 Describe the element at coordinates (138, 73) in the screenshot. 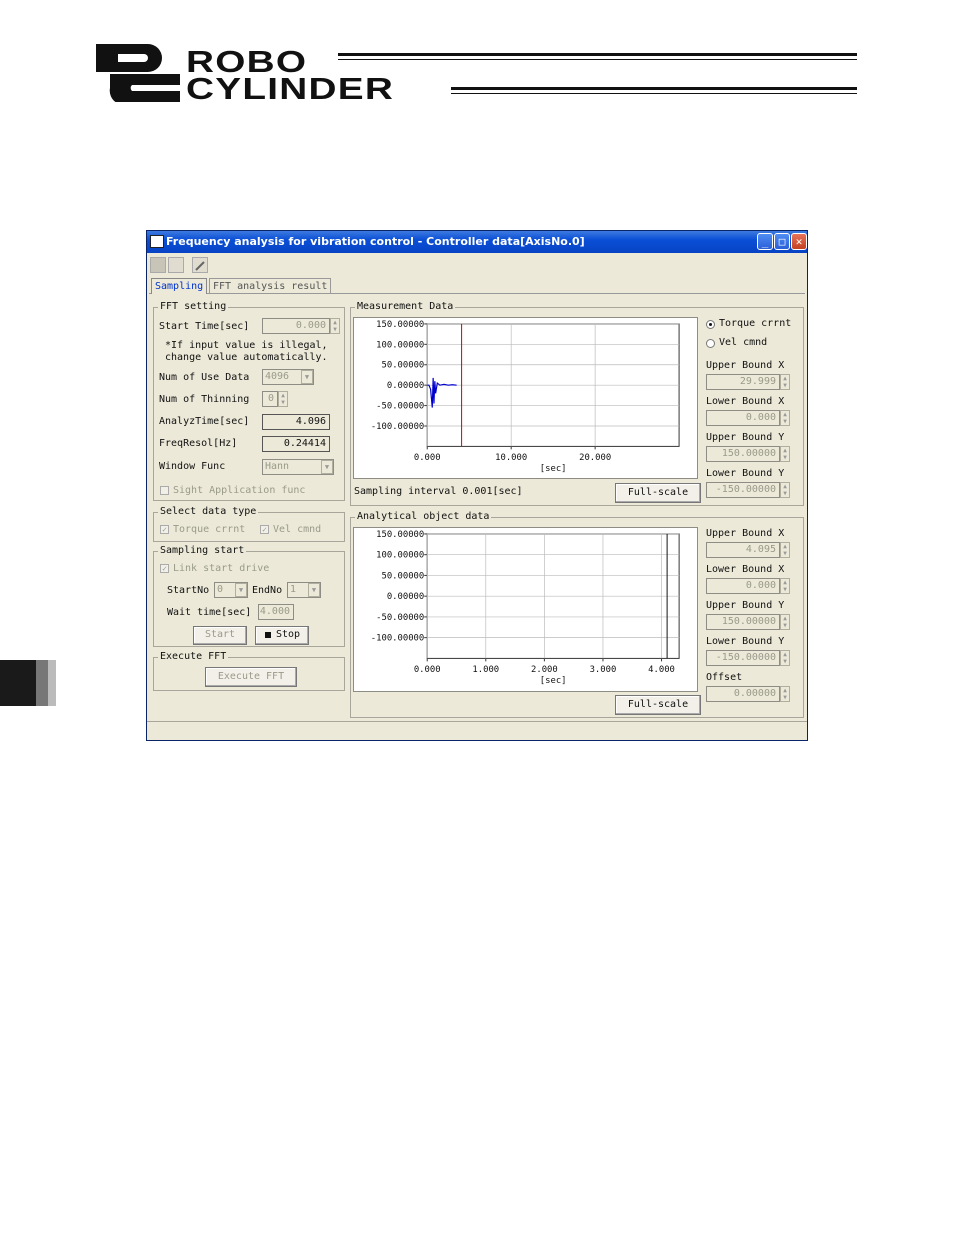

I see `rc-logo-icon` at that location.